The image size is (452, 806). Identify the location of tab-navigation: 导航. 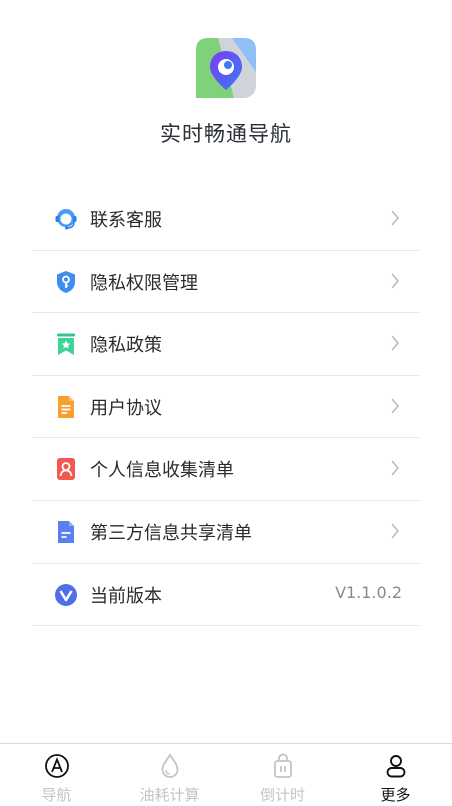
(56, 775).